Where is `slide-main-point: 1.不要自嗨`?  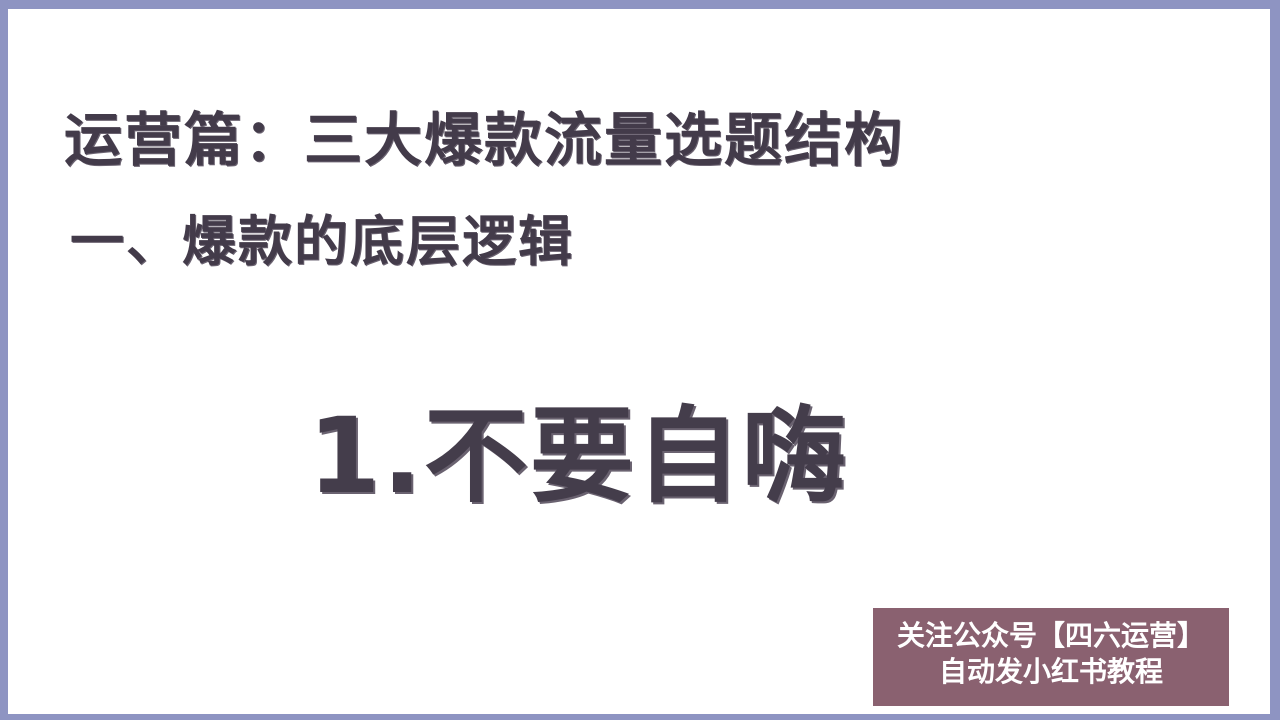 slide-main-point: 1.不要自嗨 is located at coordinates (578, 456).